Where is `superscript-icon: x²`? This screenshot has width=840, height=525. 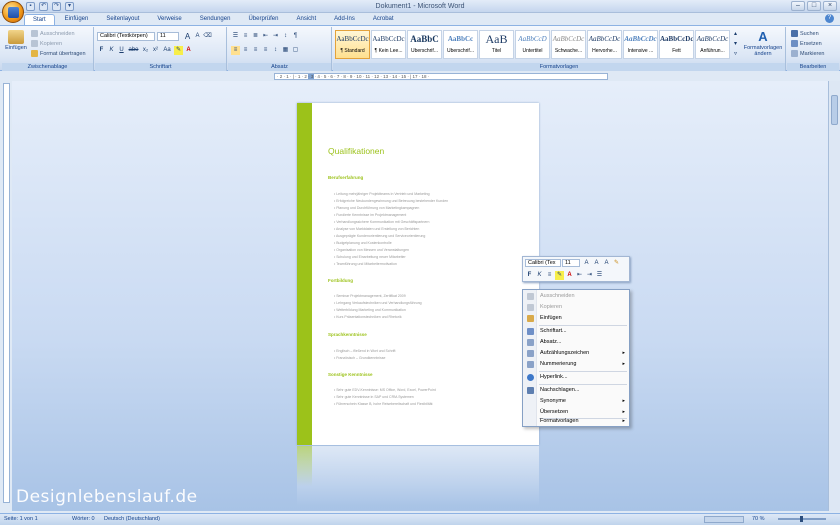
superscript-icon: x² is located at coordinates (155, 50).